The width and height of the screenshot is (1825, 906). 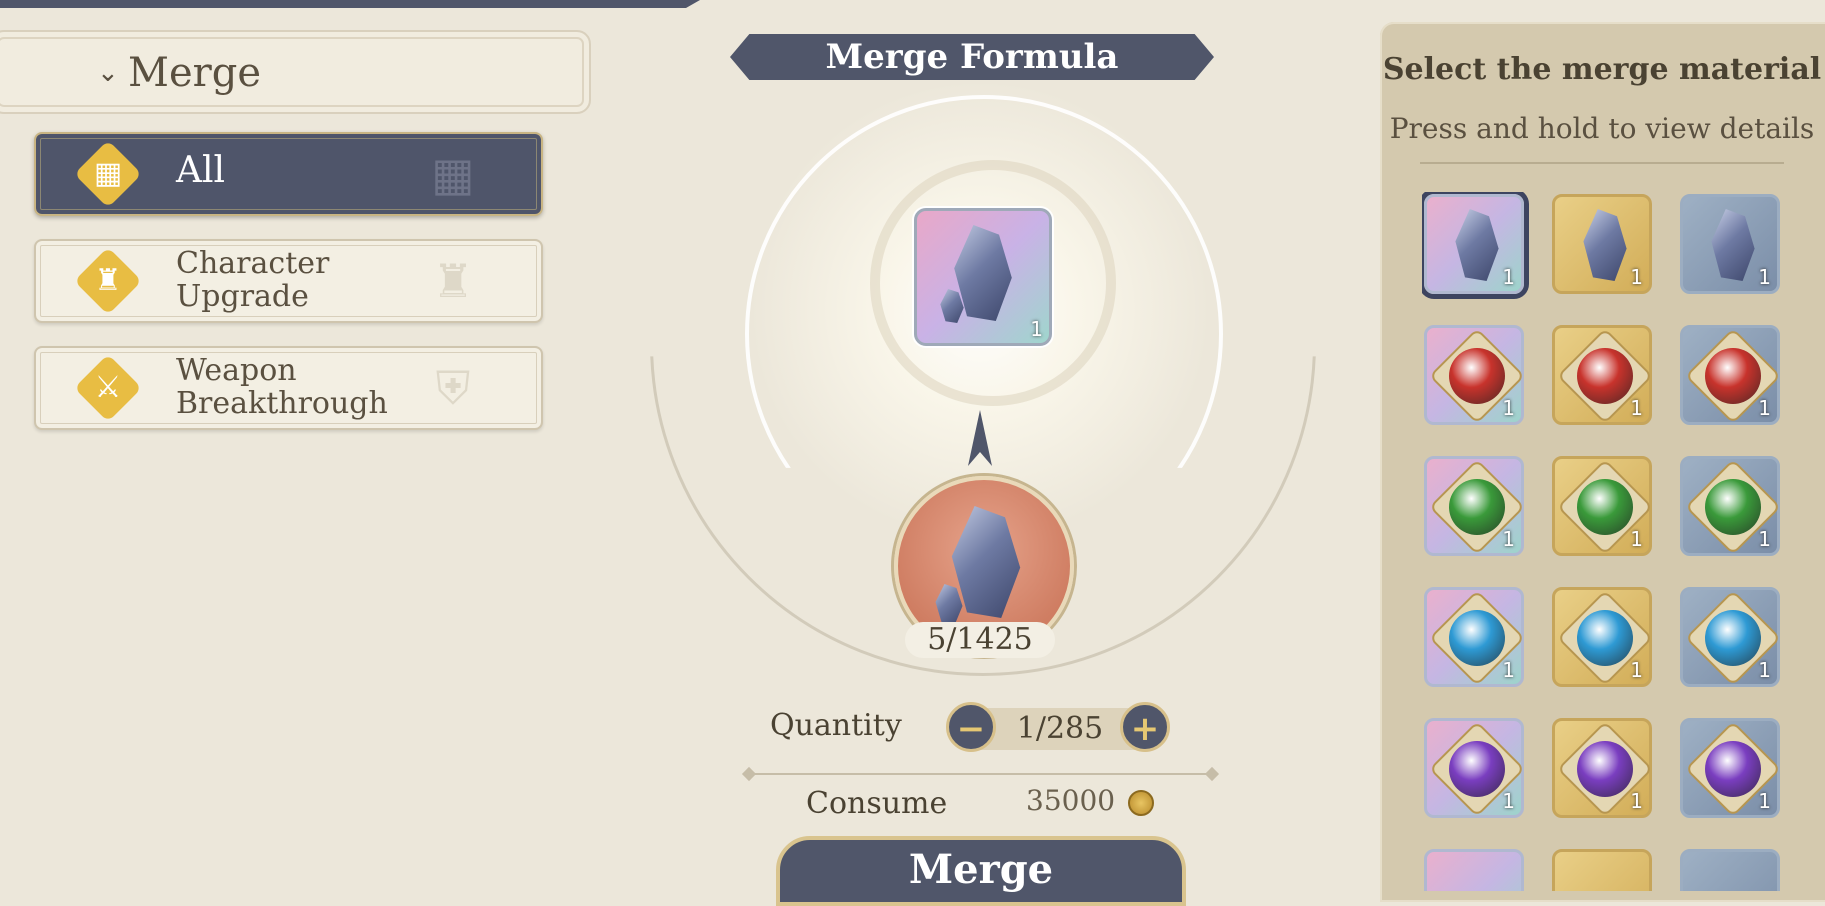 I want to click on consume-label: Consume, so click(x=877, y=803).